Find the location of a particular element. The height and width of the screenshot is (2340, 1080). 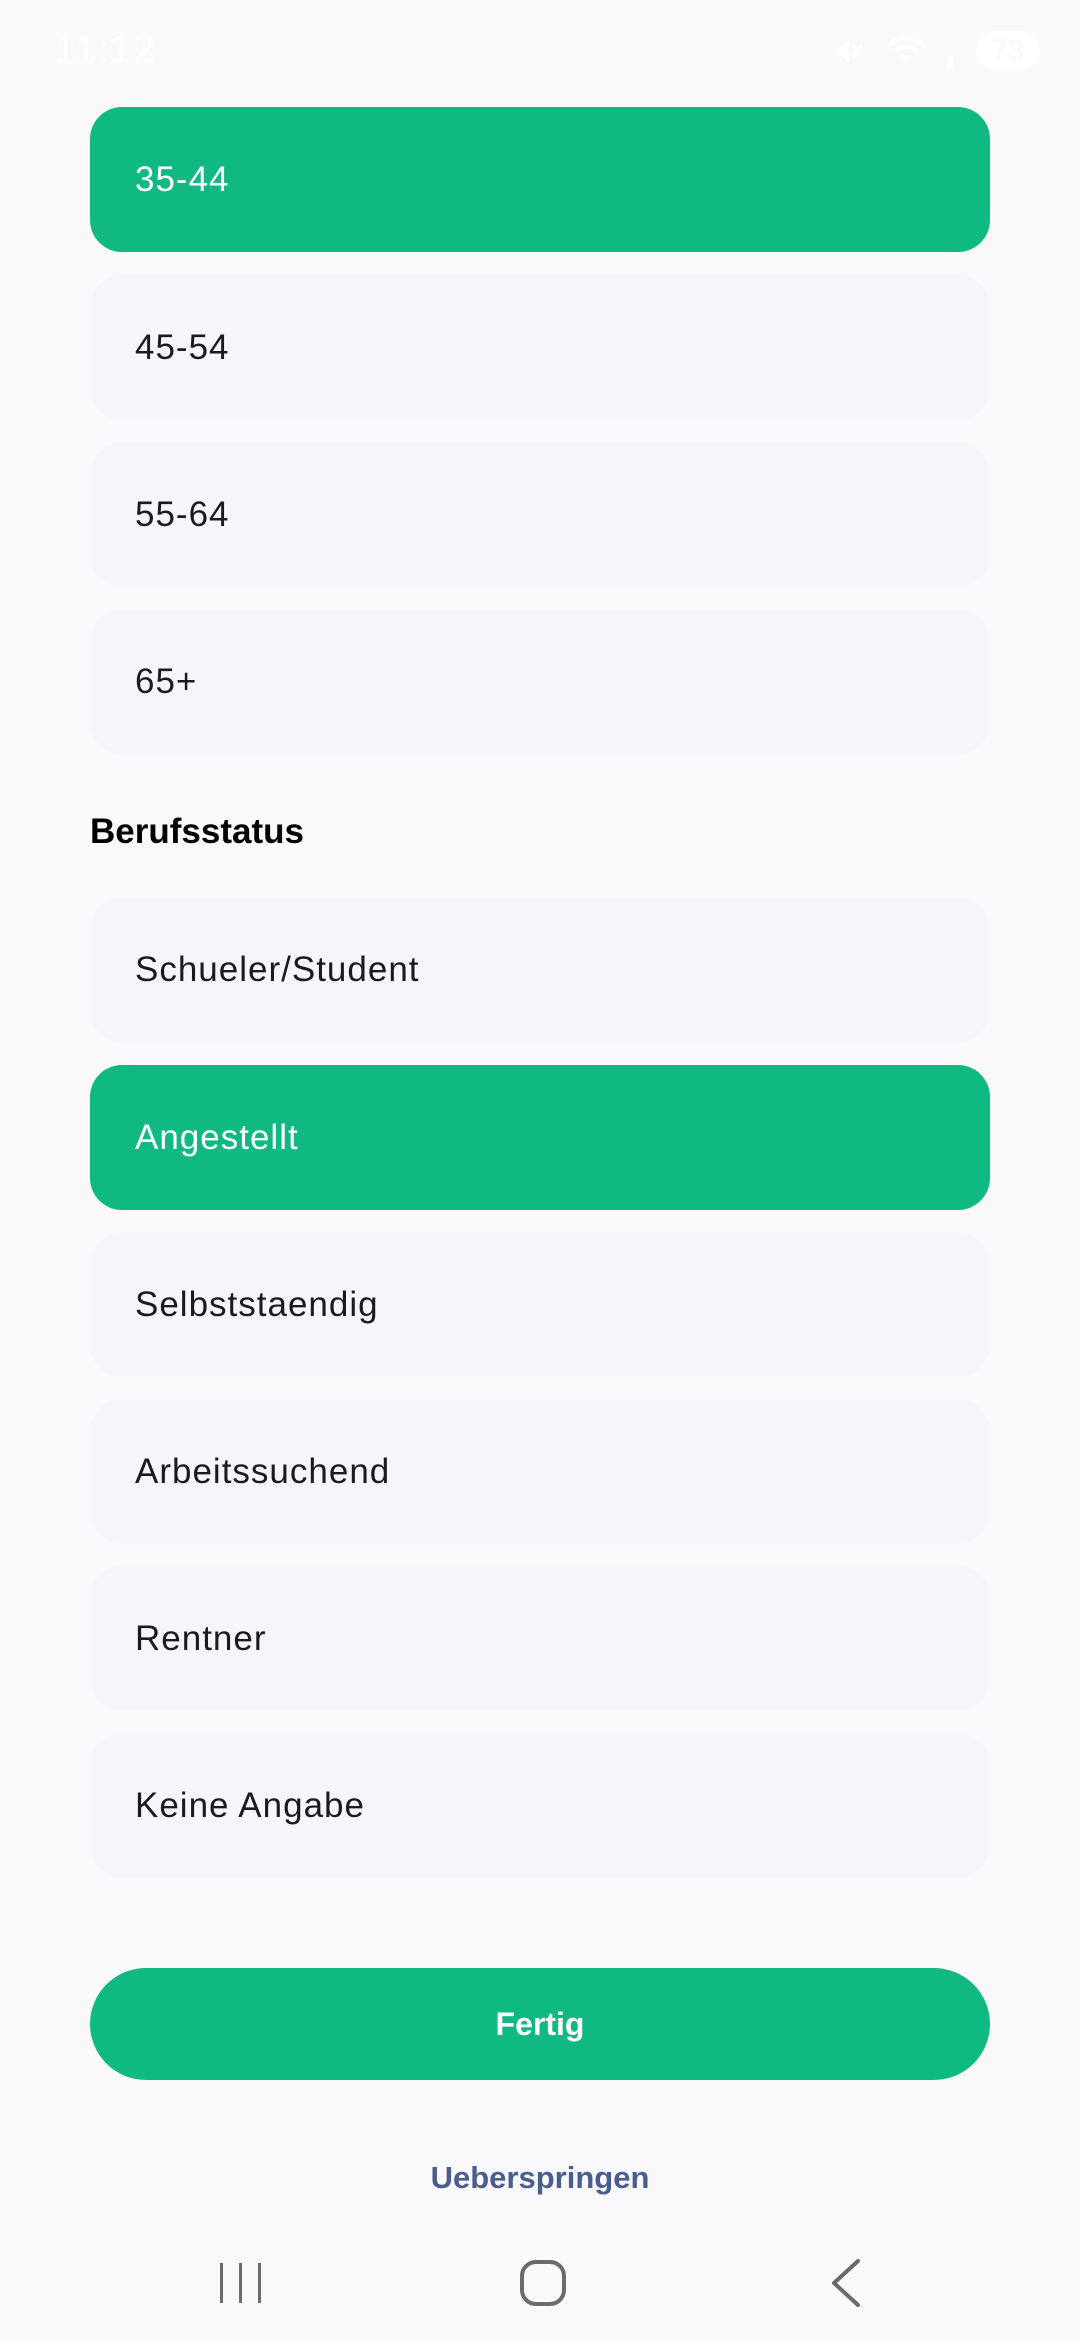

navigation-bar is located at coordinates (540, 2285).